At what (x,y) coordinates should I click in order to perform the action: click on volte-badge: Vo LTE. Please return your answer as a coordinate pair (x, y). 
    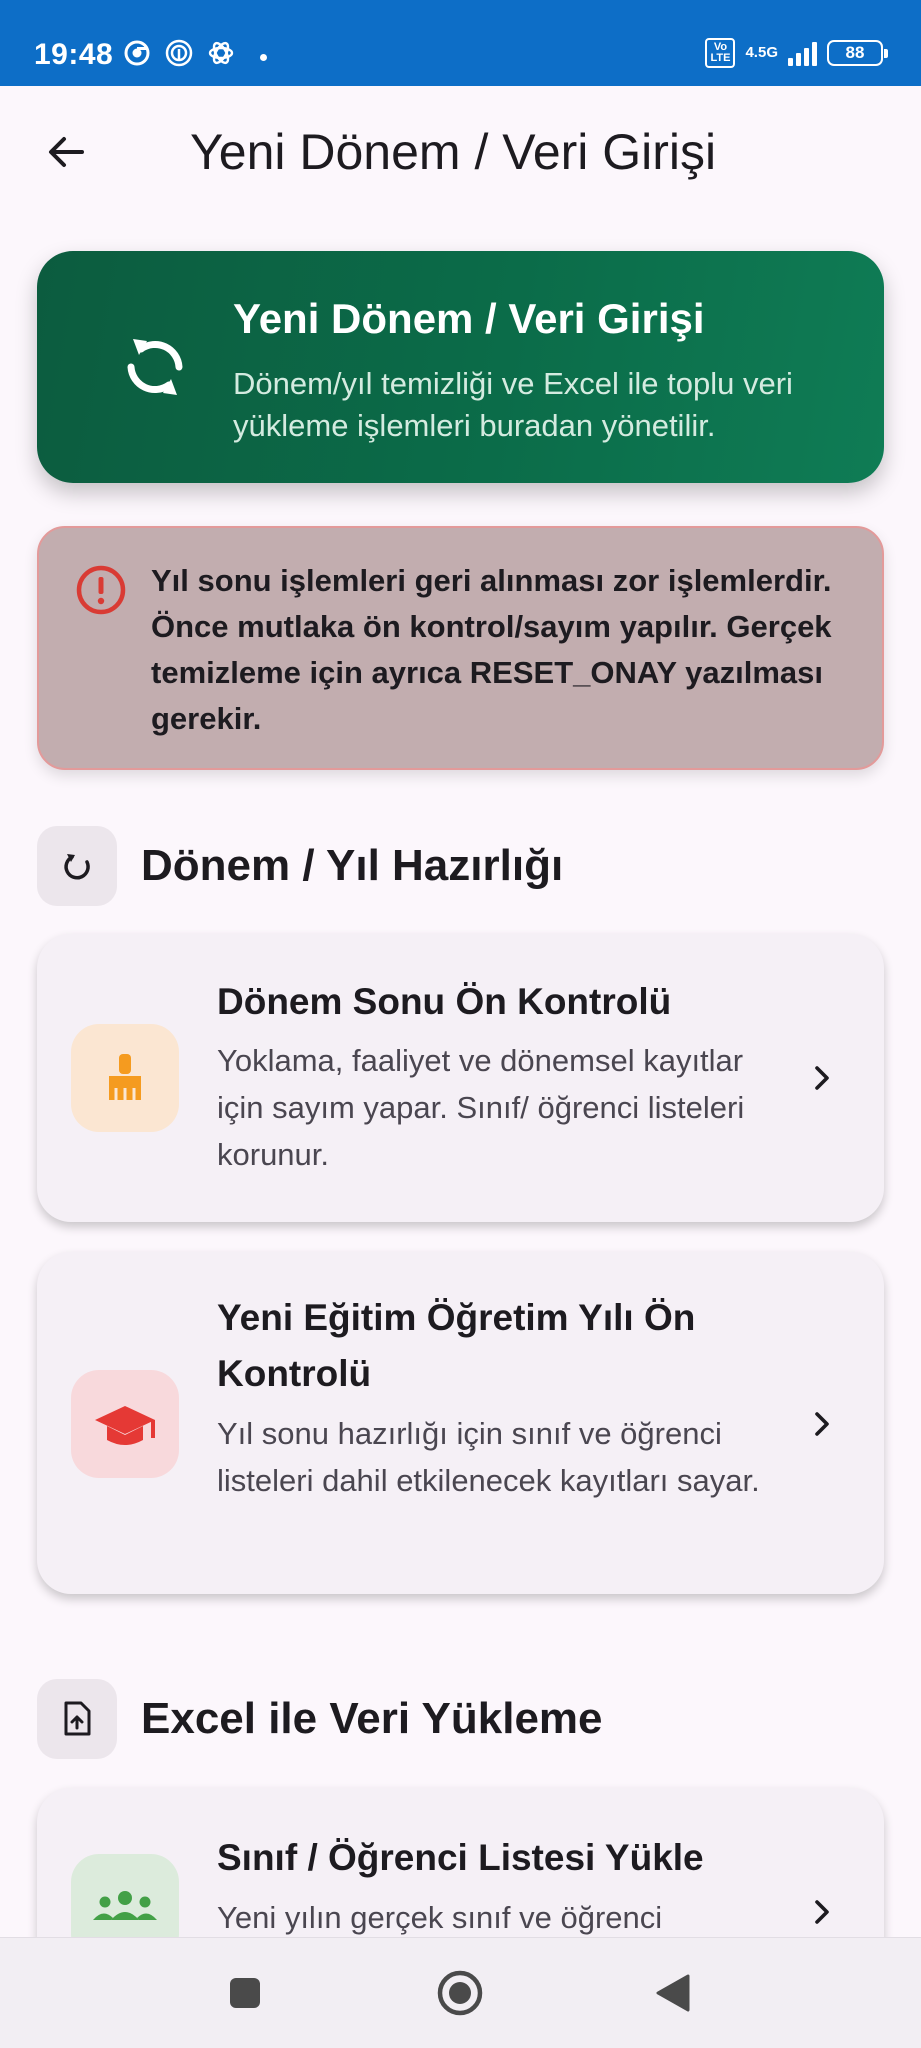
    Looking at the image, I should click on (720, 53).